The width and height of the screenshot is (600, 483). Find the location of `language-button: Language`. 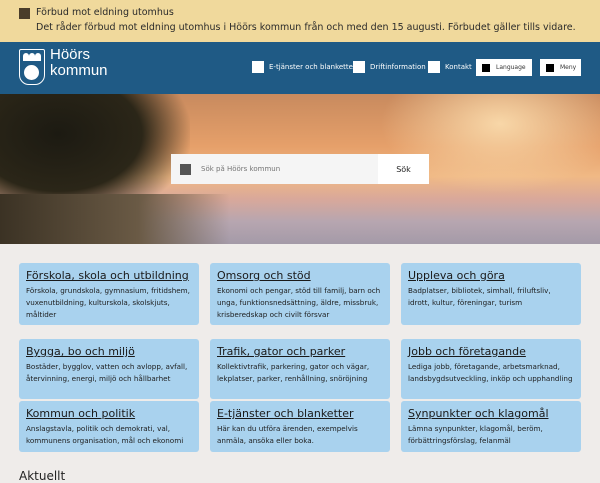

language-button: Language is located at coordinates (504, 67).